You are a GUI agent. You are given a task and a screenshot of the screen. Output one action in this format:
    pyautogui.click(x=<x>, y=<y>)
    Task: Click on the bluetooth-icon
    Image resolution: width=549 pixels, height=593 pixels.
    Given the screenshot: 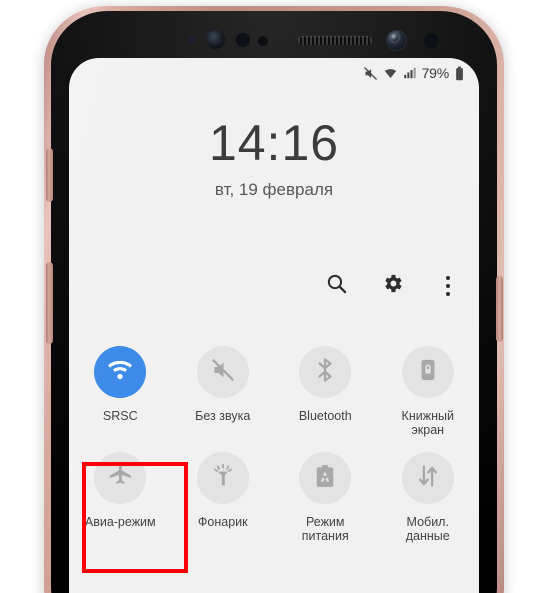 What is the action you would take?
    pyautogui.click(x=325, y=372)
    